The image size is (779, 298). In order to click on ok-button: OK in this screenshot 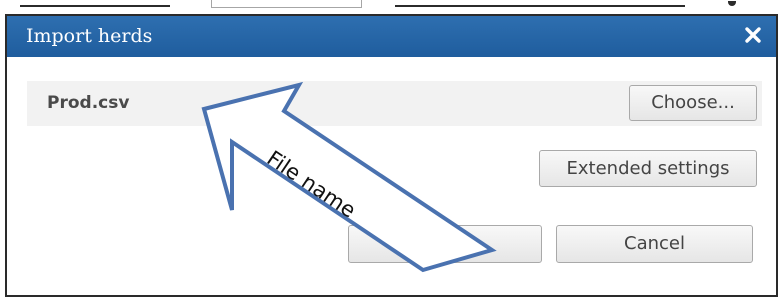, I will do `click(445, 244)`.